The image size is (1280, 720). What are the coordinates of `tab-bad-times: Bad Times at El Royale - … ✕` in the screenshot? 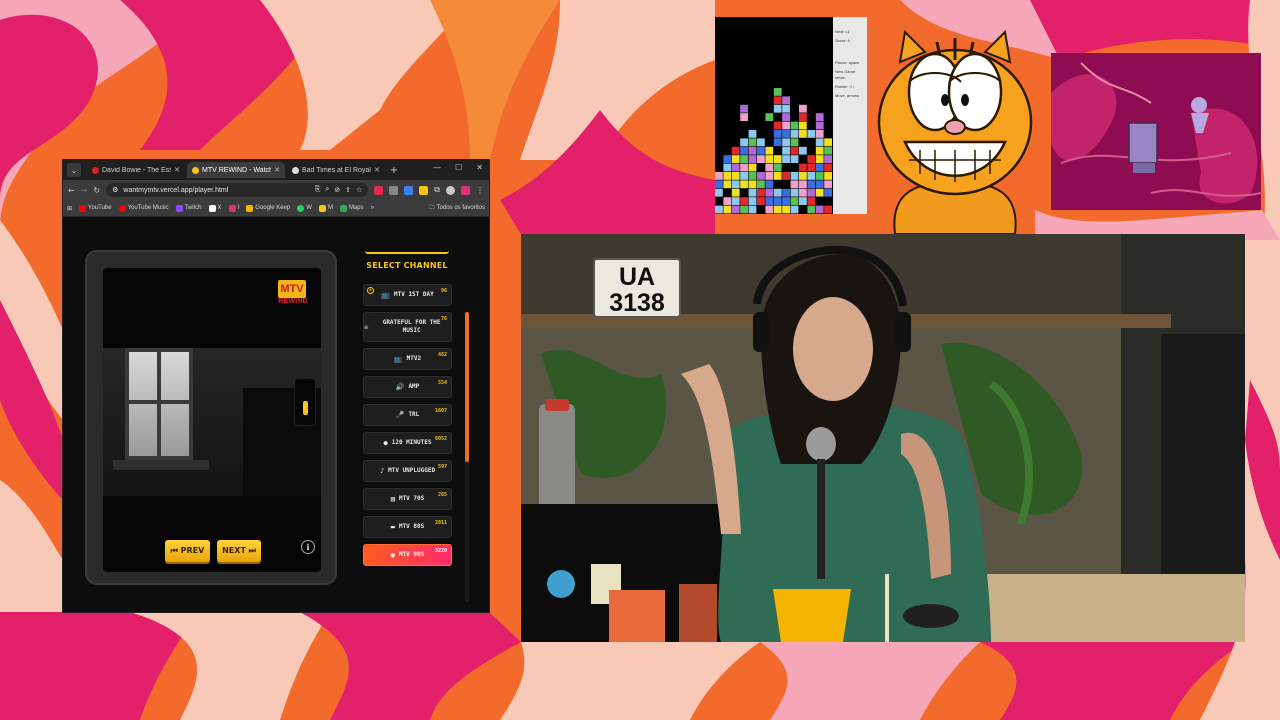 It's located at (336, 170).